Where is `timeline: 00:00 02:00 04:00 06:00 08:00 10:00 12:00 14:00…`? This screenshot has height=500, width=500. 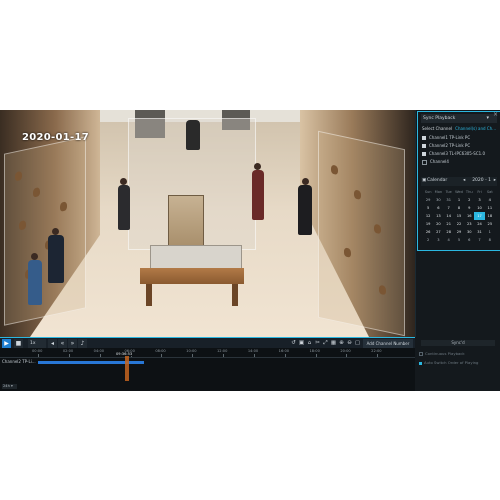
timeline: 00:00 02:00 04:00 06:00 08:00 10:00 12:00 14:00… is located at coordinates (207, 369).